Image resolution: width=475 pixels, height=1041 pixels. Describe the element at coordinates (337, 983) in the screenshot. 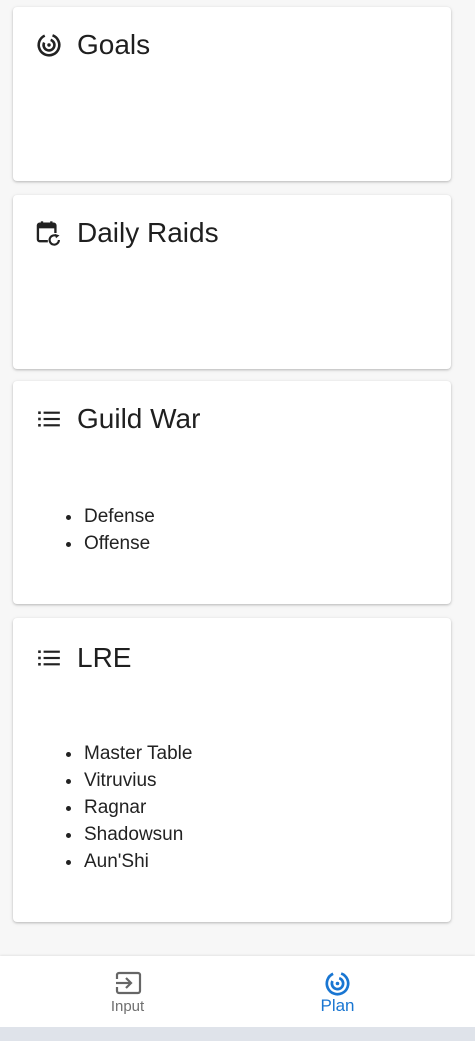

I see `plan-target-icon` at that location.